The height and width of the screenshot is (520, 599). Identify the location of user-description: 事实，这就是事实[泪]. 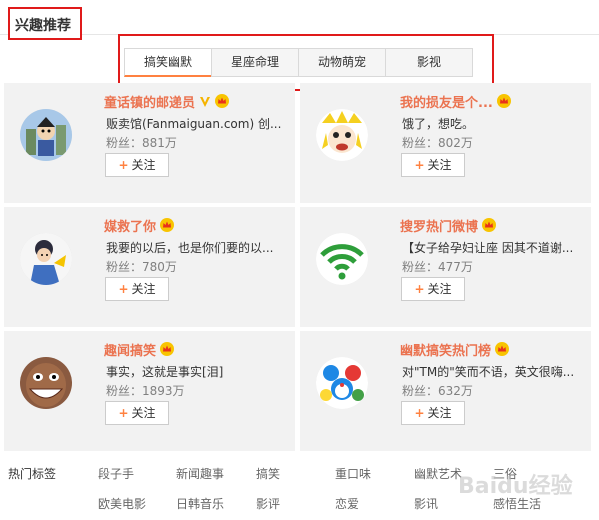
(165, 372).